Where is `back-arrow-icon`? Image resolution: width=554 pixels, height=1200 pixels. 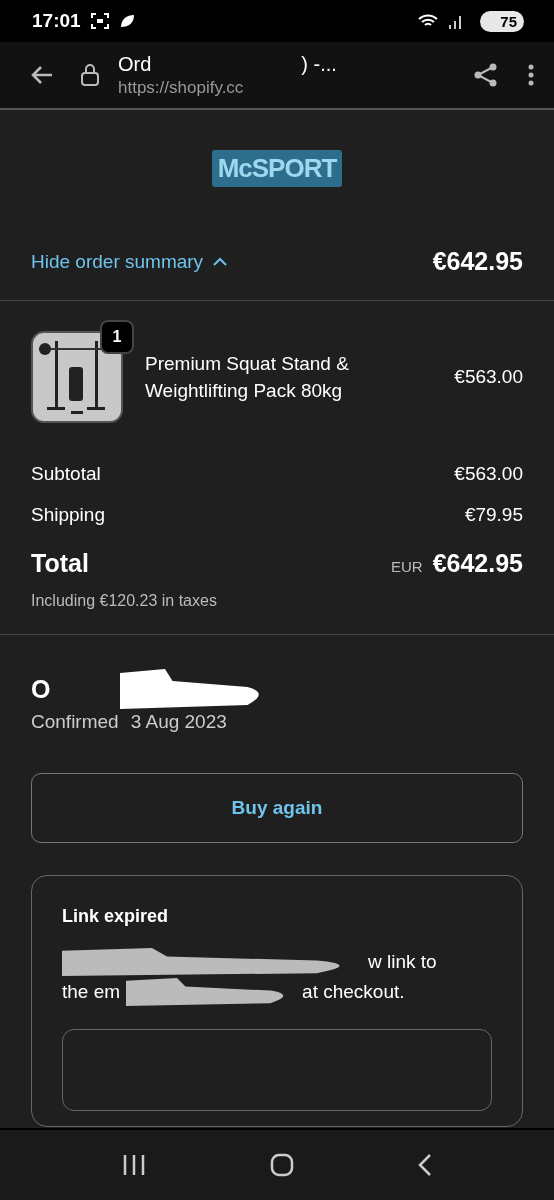 back-arrow-icon is located at coordinates (42, 75).